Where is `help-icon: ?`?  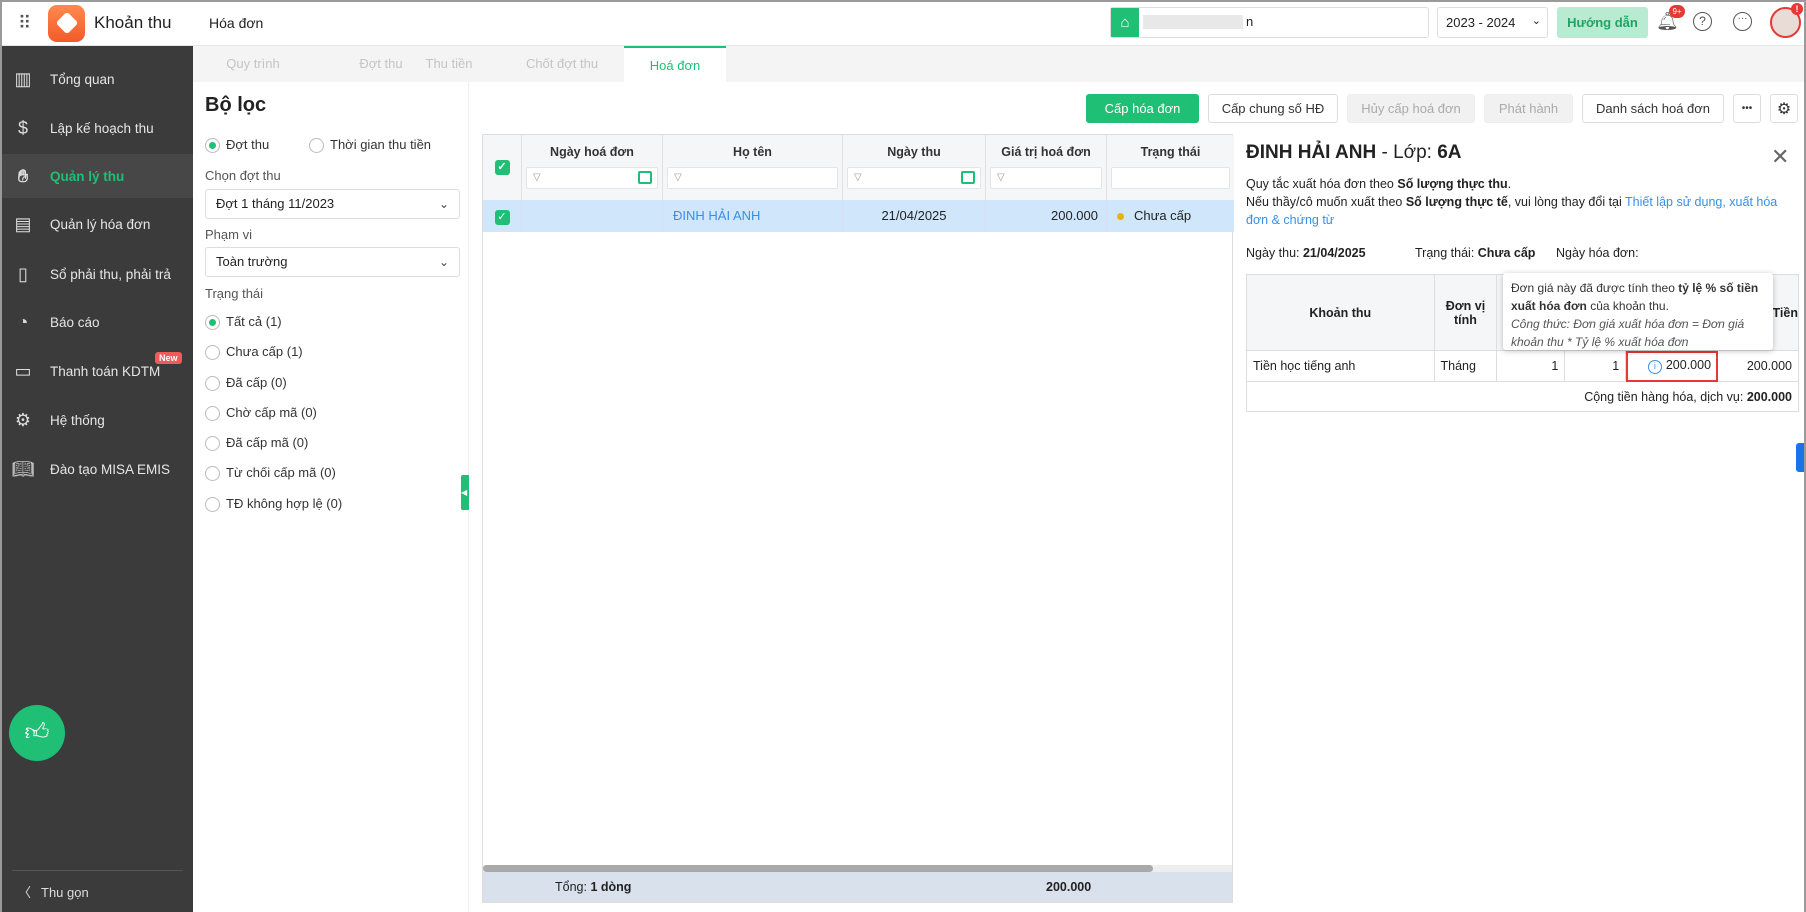
help-icon: ? is located at coordinates (1702, 21).